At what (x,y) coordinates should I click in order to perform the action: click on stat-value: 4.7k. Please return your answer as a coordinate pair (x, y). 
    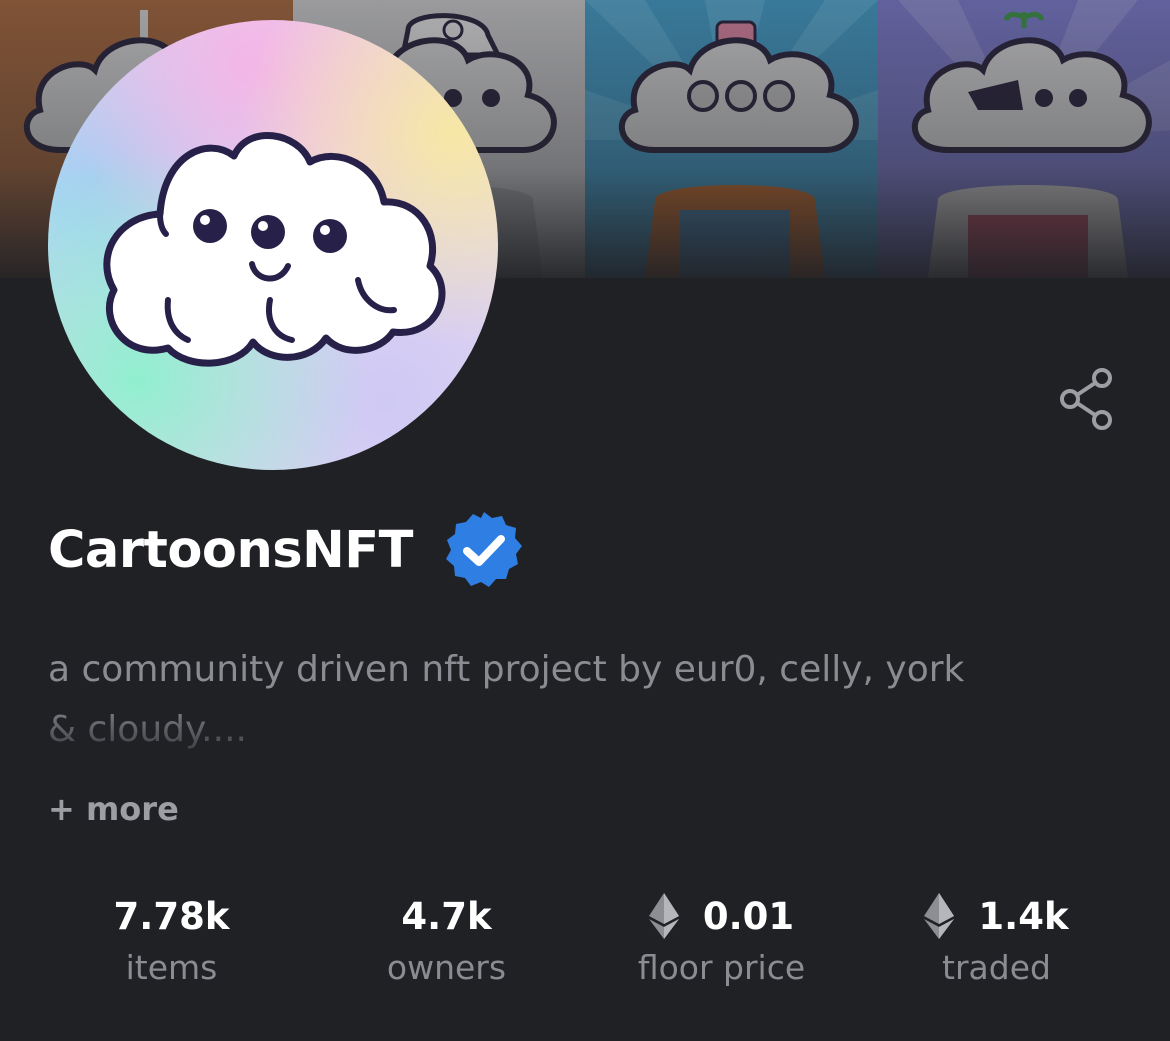
    Looking at the image, I should click on (446, 916).